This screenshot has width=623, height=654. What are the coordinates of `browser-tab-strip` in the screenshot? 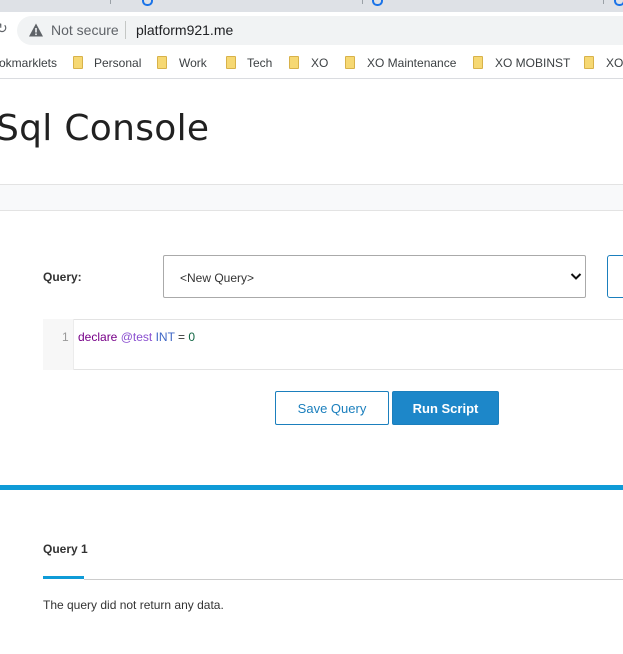 It's located at (311, 6).